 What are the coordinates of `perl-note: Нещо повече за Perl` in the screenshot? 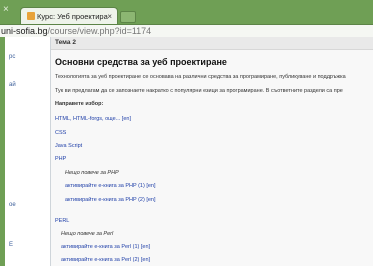 It's located at (87, 234).